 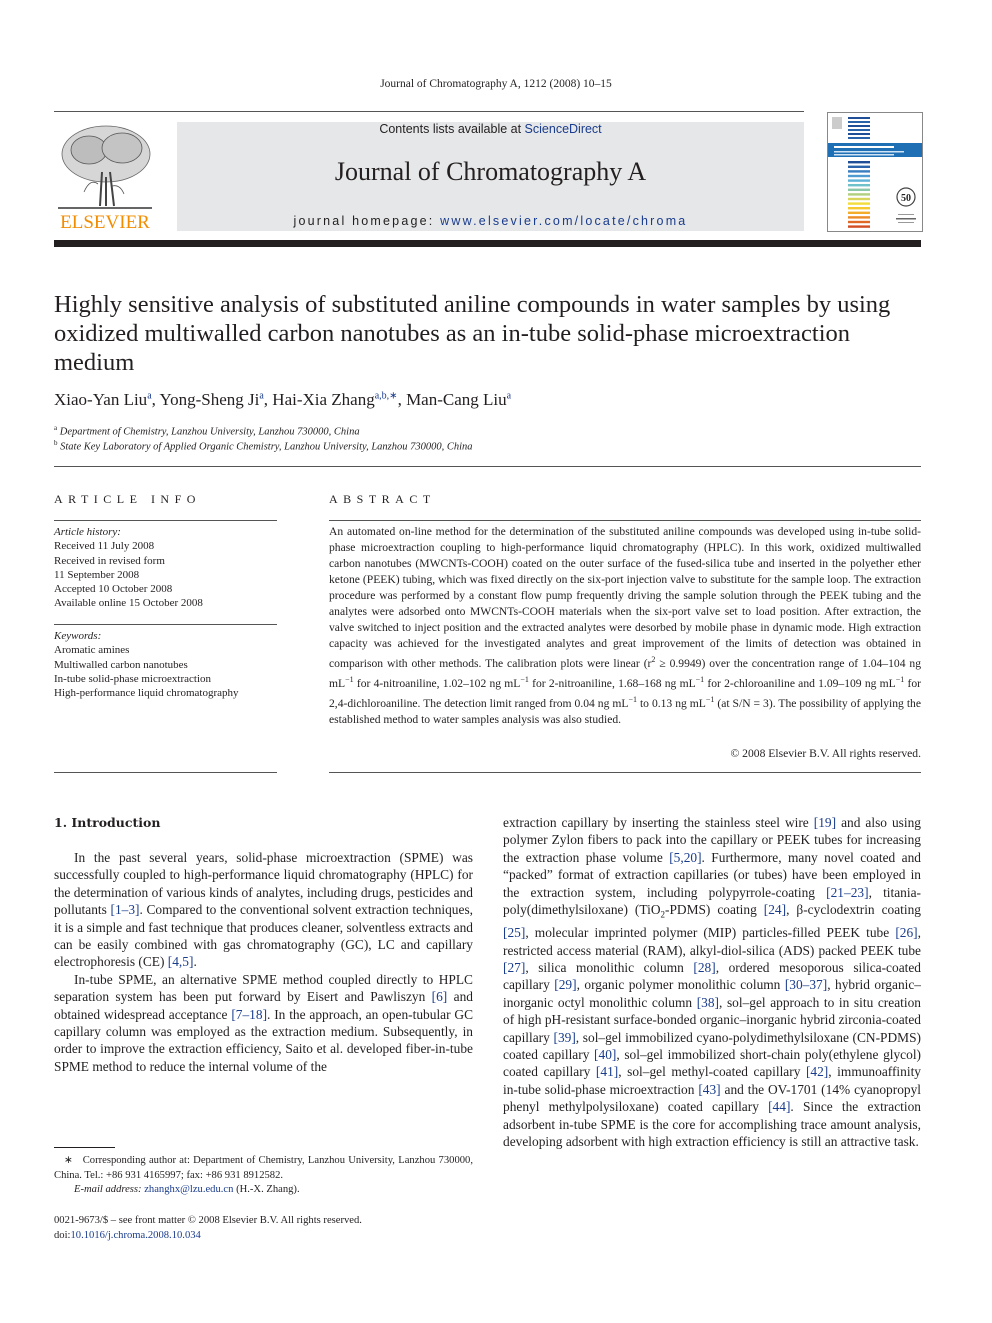 What do you see at coordinates (564, 1037) in the screenshot?
I see `citation-link: [39]` at bounding box center [564, 1037].